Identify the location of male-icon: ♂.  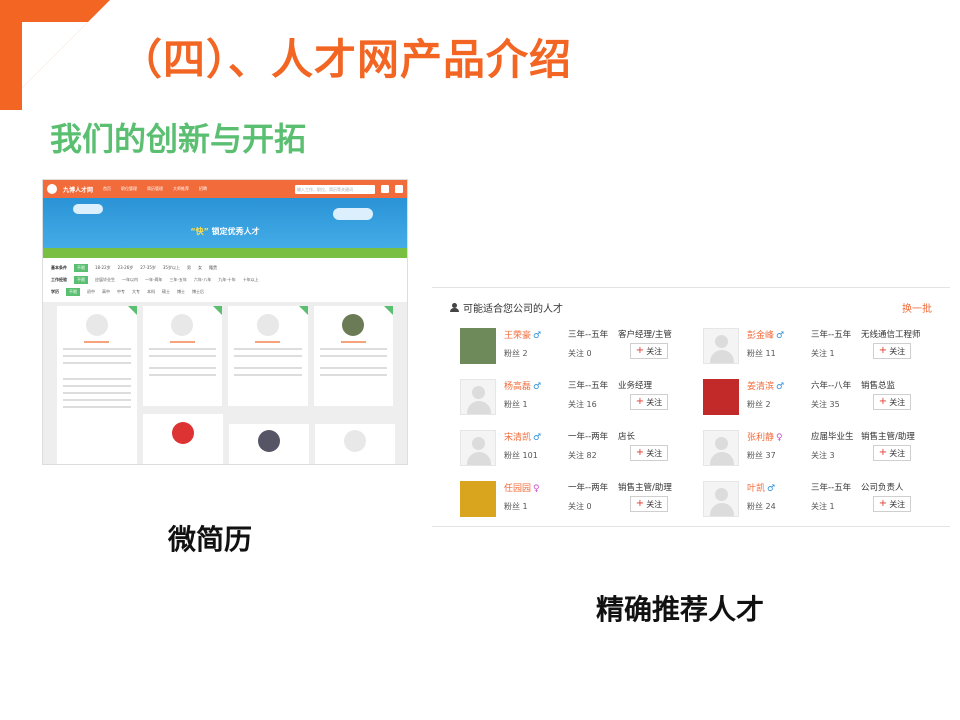
(780, 336).